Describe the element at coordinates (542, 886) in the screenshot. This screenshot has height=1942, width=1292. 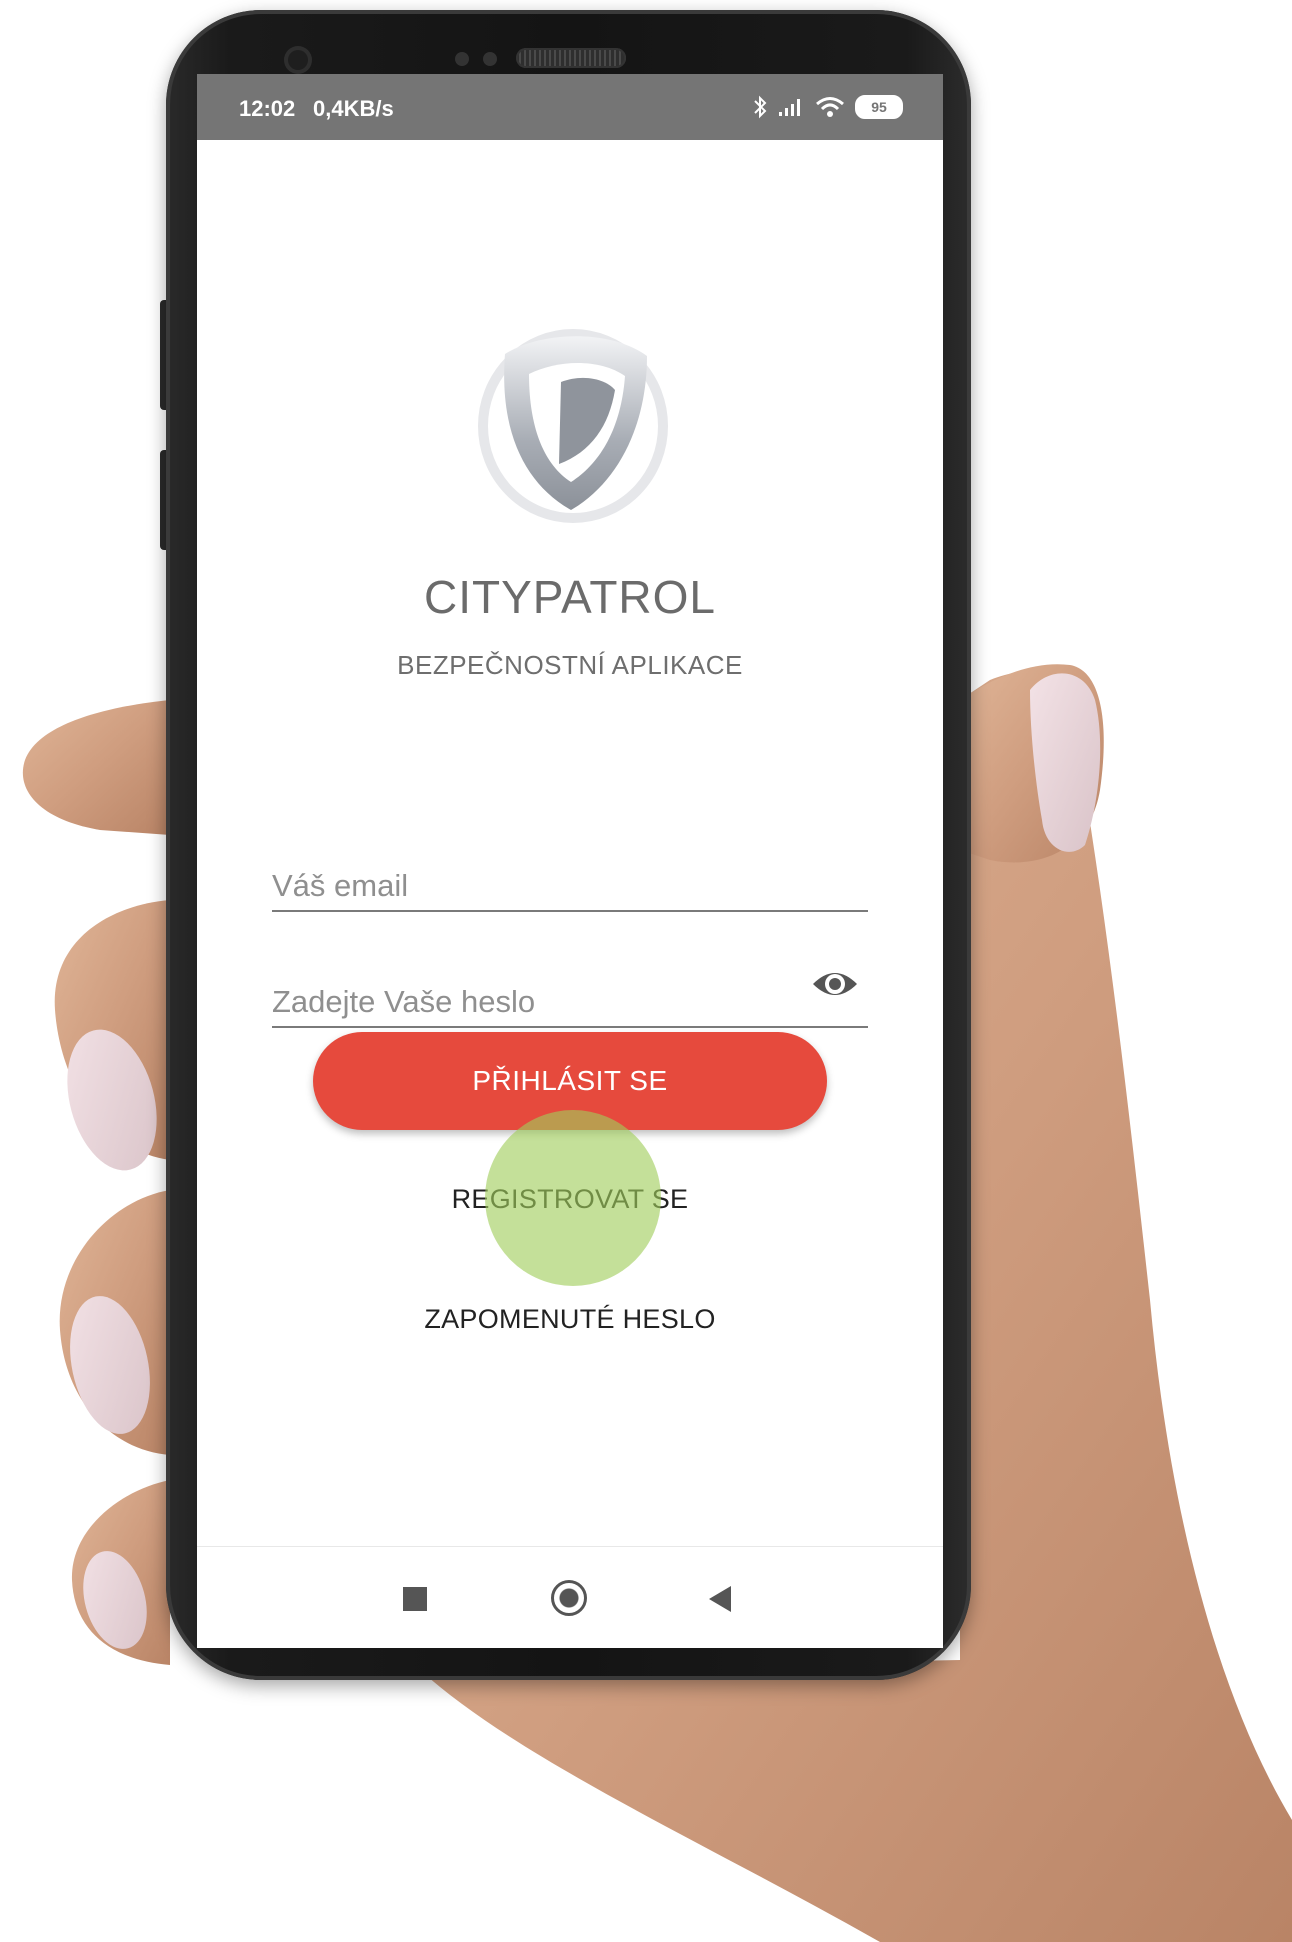
I see `email-field` at that location.